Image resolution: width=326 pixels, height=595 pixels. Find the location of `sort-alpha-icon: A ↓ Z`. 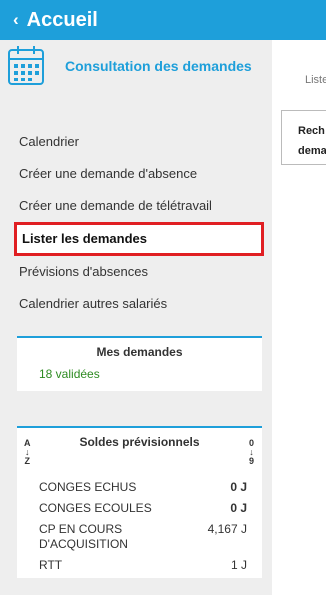

sort-alpha-icon: A ↓ Z is located at coordinates (27, 452).